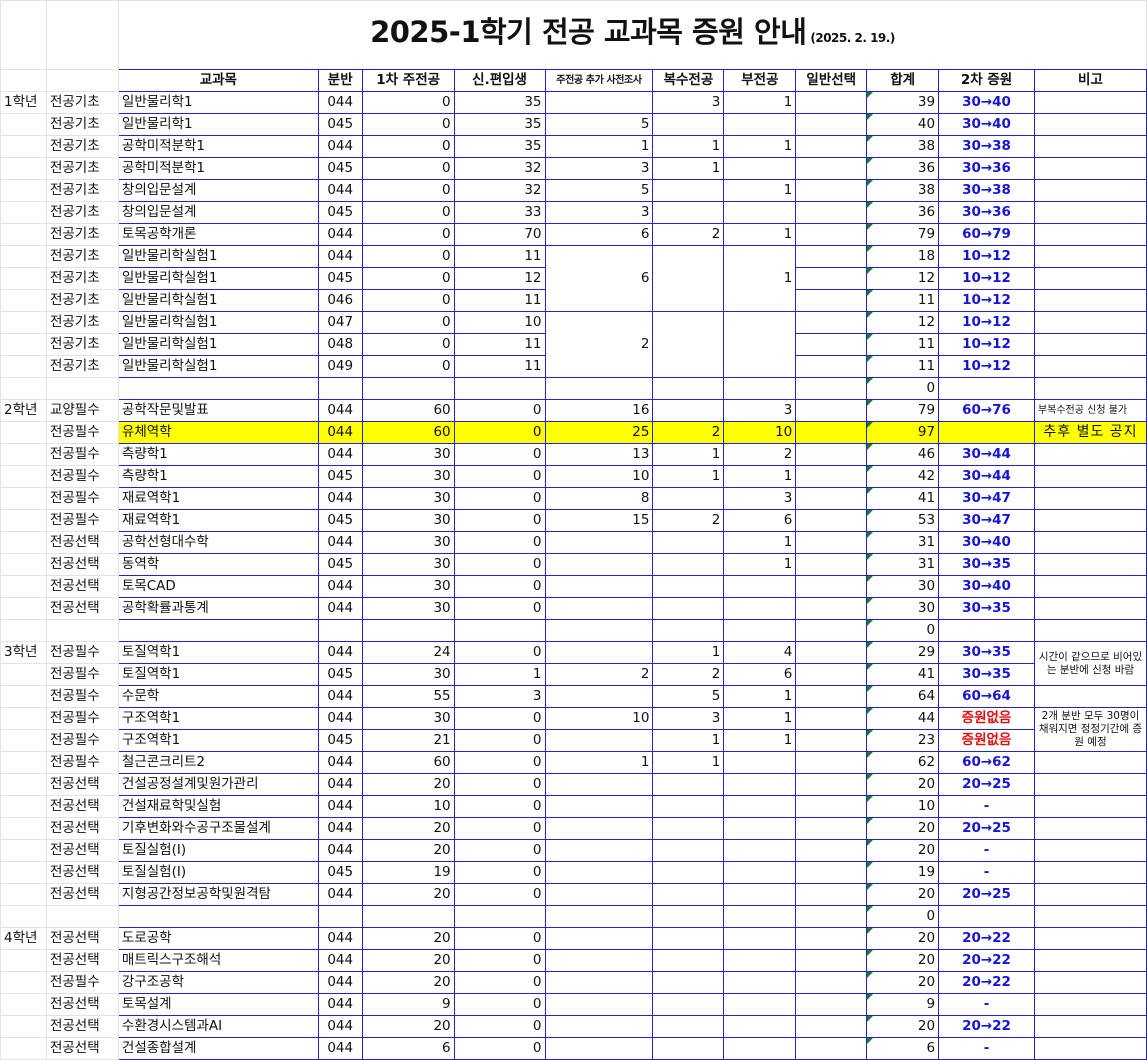  What do you see at coordinates (573, 630) in the screenshot?
I see `spacer-row: 0` at bounding box center [573, 630].